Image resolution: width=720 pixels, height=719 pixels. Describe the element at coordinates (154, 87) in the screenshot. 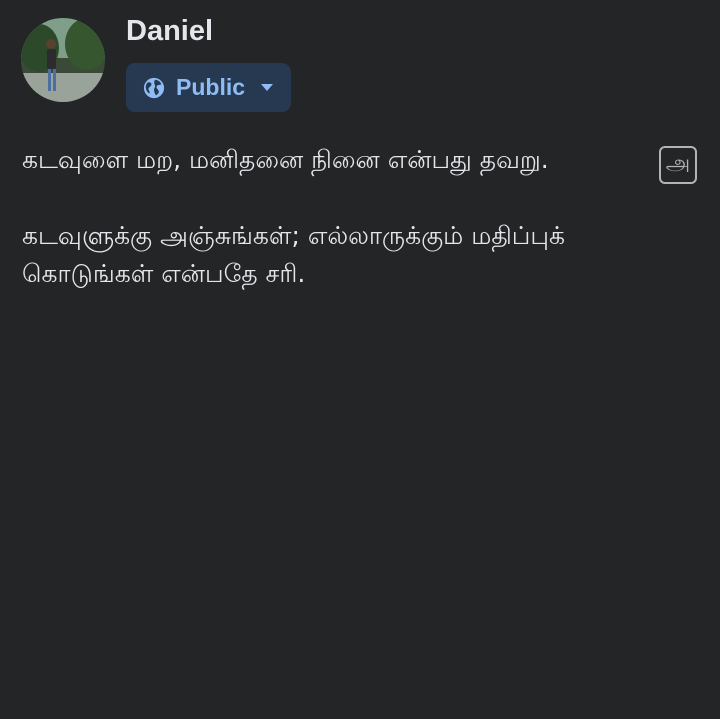

I see `globe-icon` at that location.